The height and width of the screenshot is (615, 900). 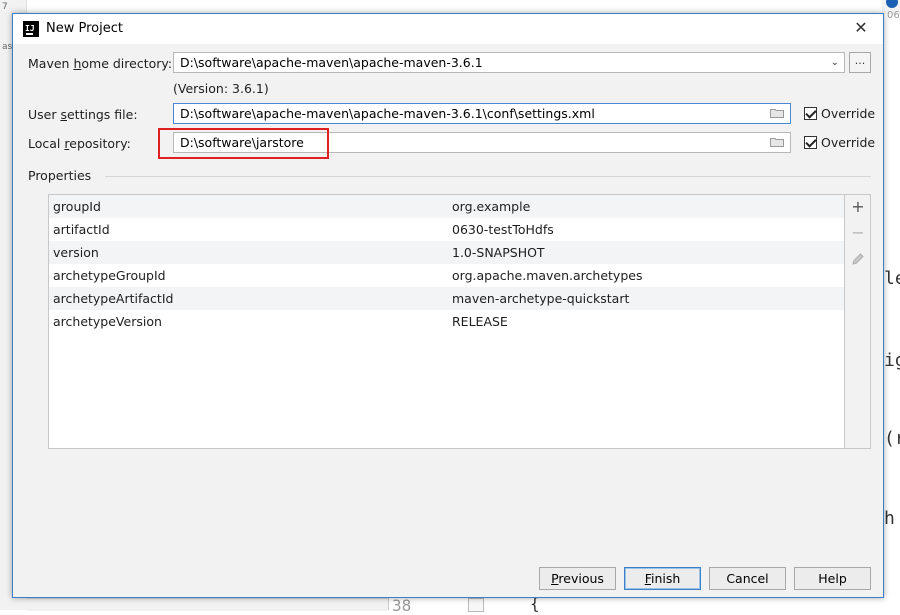 What do you see at coordinates (79, 143) in the screenshot?
I see `local-repository-label: Local repository:` at bounding box center [79, 143].